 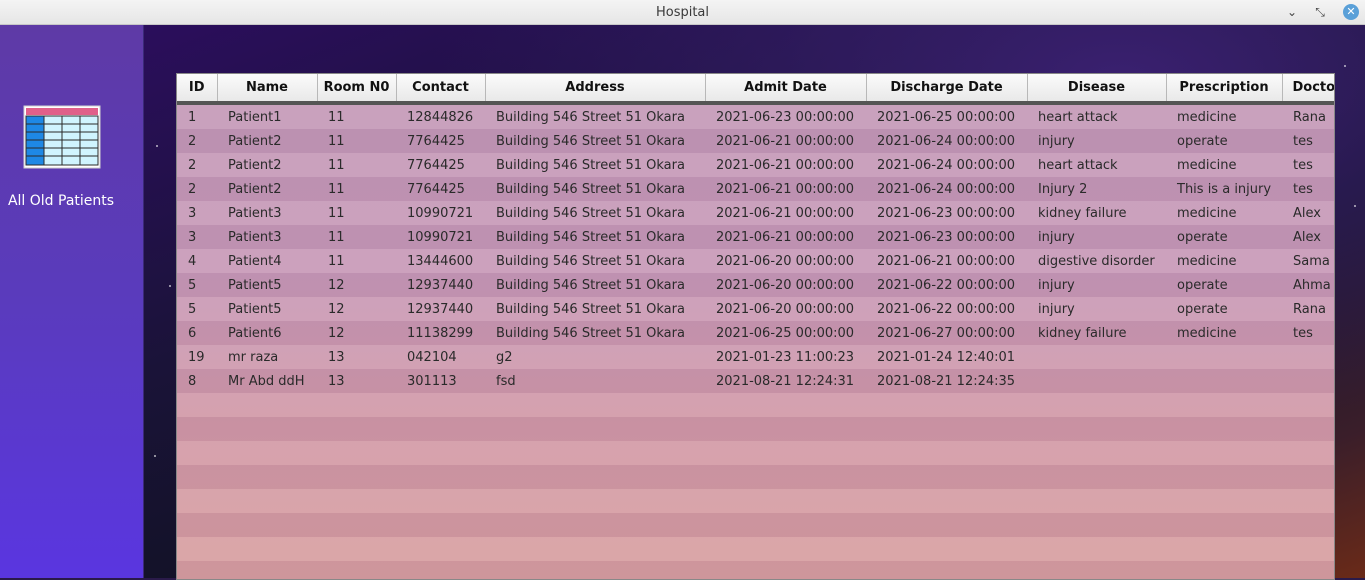 I want to click on table-cell: 10990721, so click(x=440, y=213).